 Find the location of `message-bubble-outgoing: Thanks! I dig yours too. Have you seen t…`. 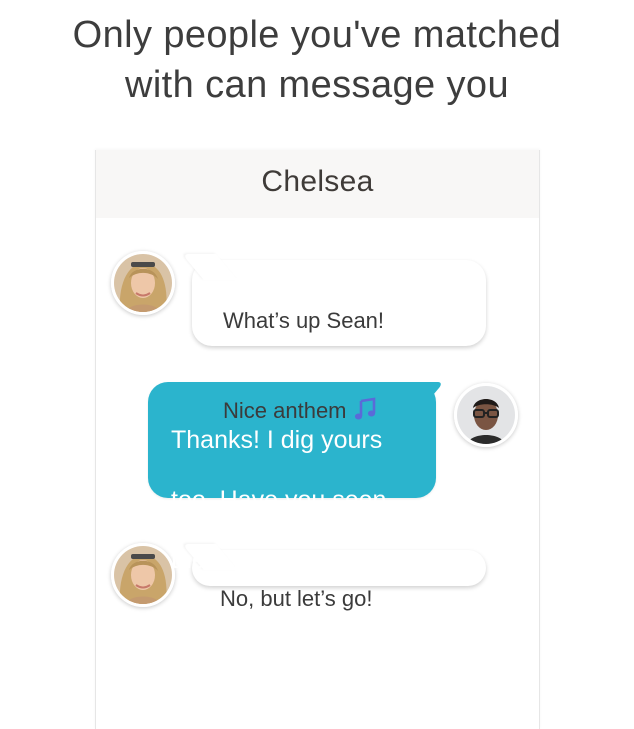

message-bubble-outgoing: Thanks! I dig yours too. Have you seen t… is located at coordinates (292, 478).